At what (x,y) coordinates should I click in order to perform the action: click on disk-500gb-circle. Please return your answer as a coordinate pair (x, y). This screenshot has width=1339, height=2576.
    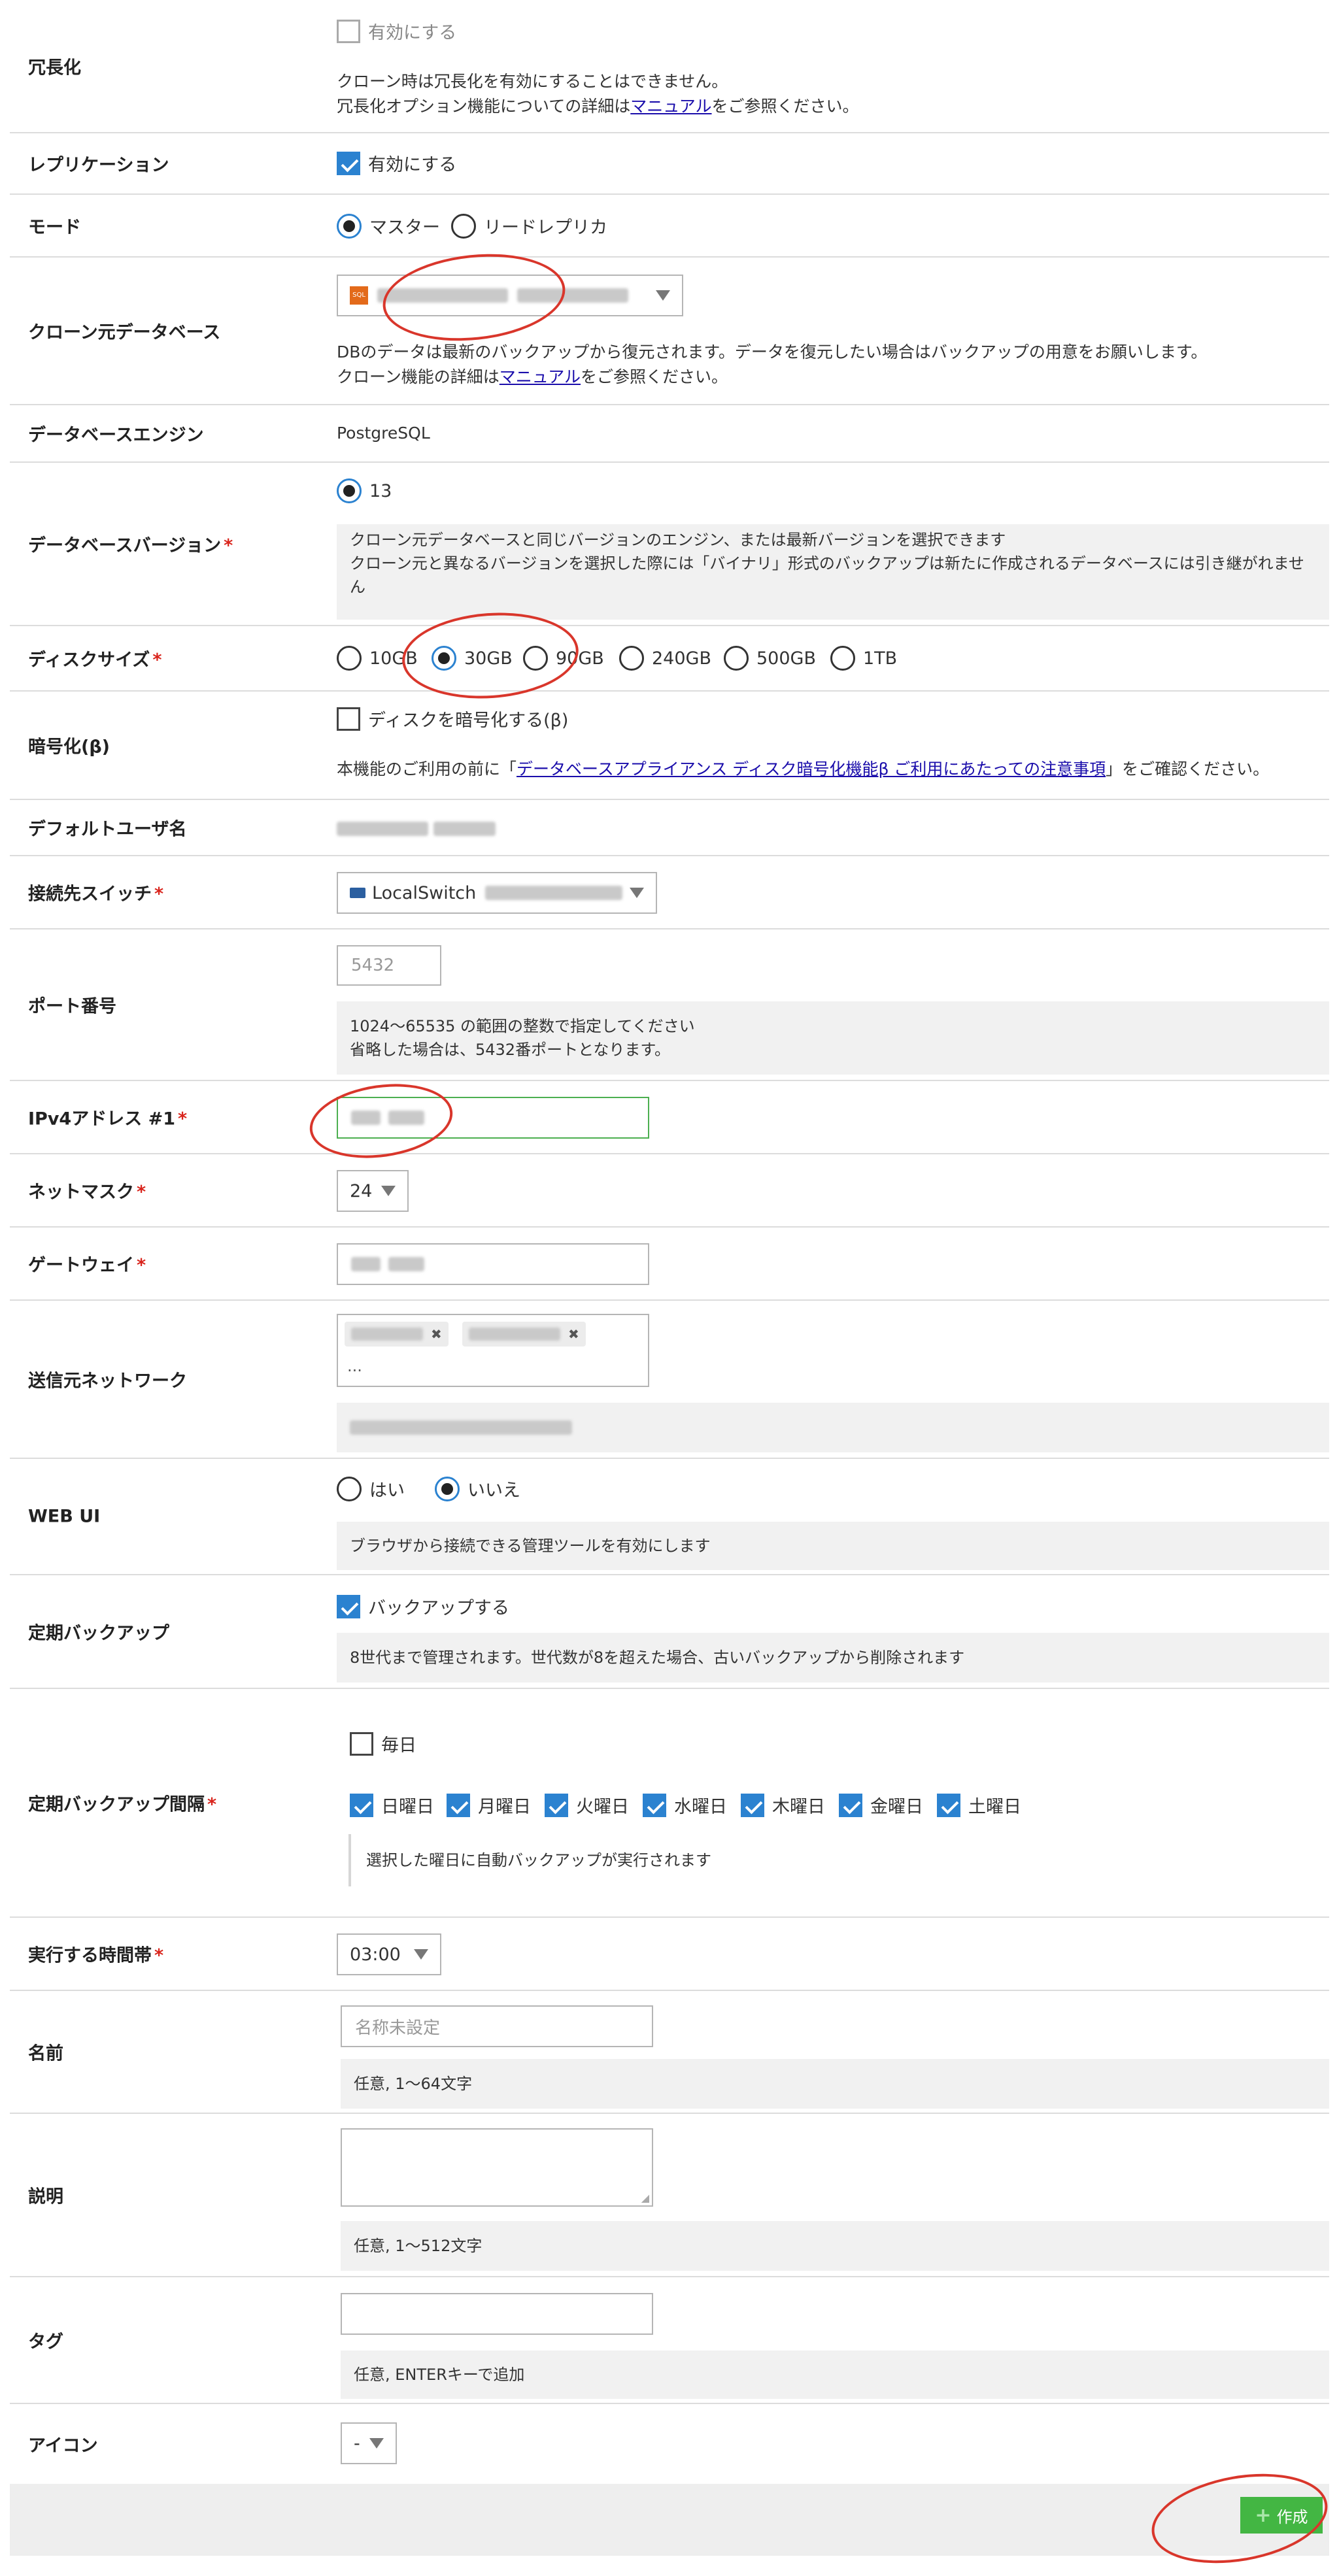
    Looking at the image, I should click on (736, 658).